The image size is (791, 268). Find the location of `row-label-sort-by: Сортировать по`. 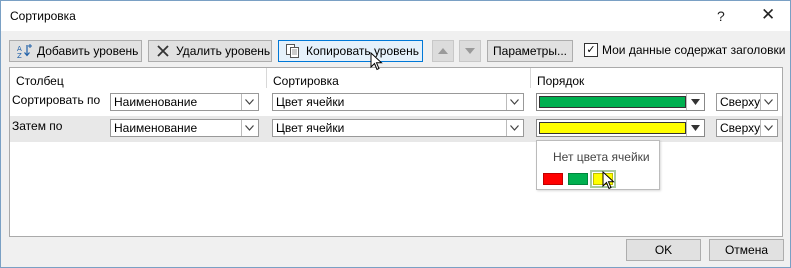

row-label-sort-by: Сортировать по is located at coordinates (56, 100).